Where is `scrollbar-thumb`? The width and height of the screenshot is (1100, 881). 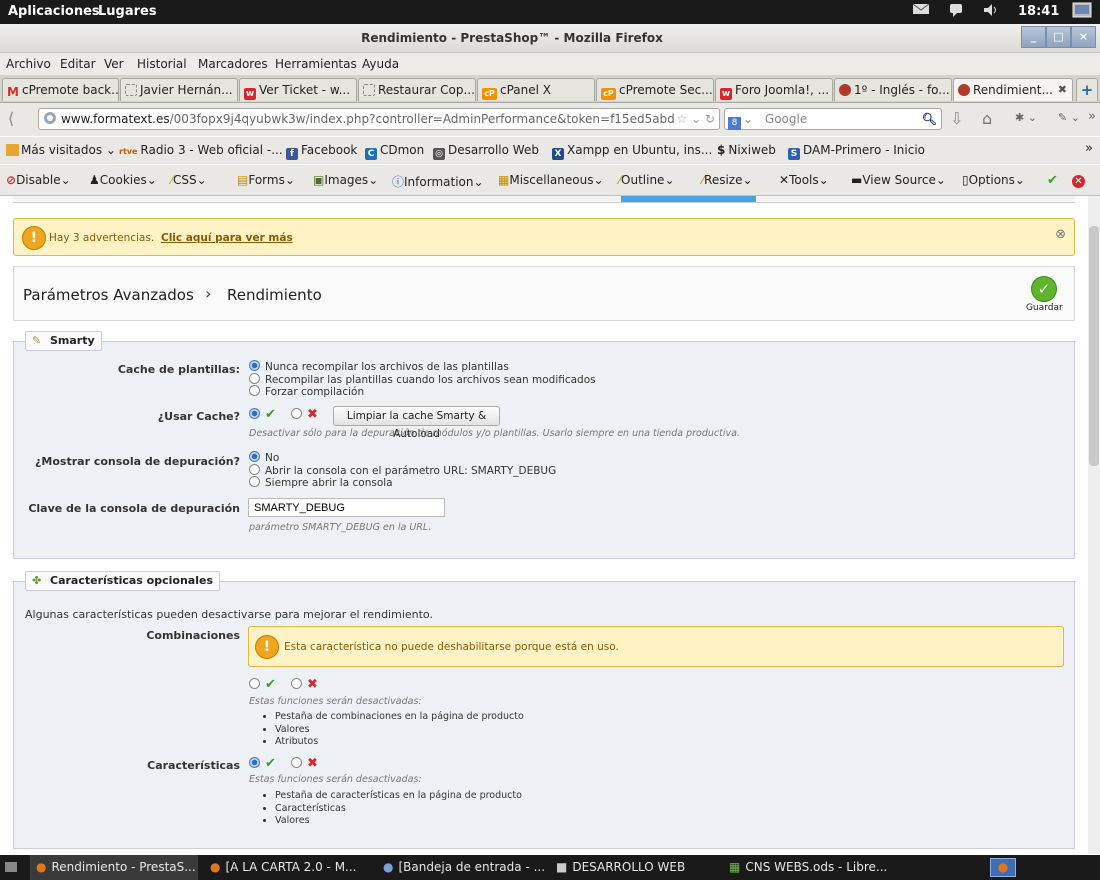
scrollbar-thumb is located at coordinates (1094, 346).